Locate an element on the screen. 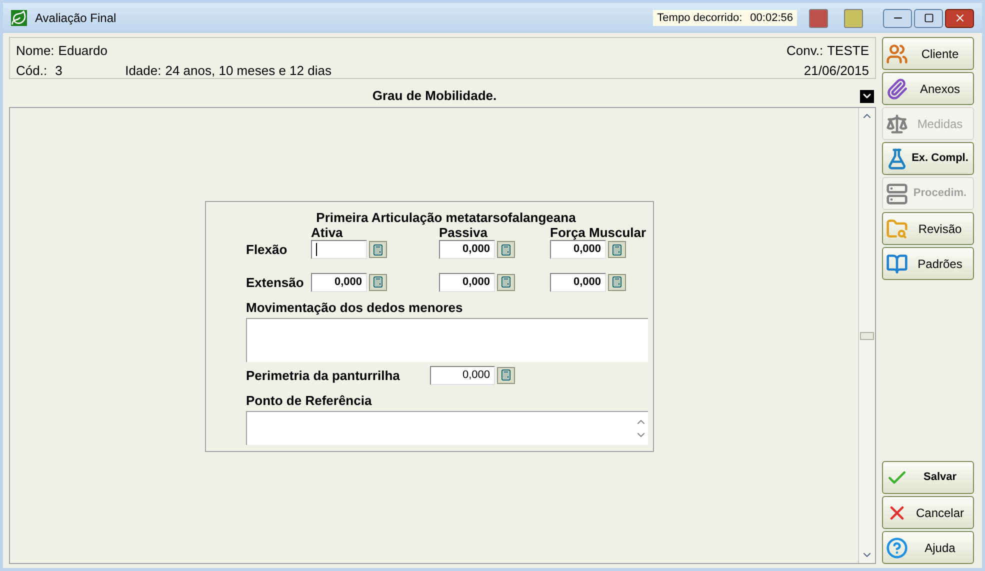 The image size is (985, 571). side-button: Cliente is located at coordinates (928, 53).